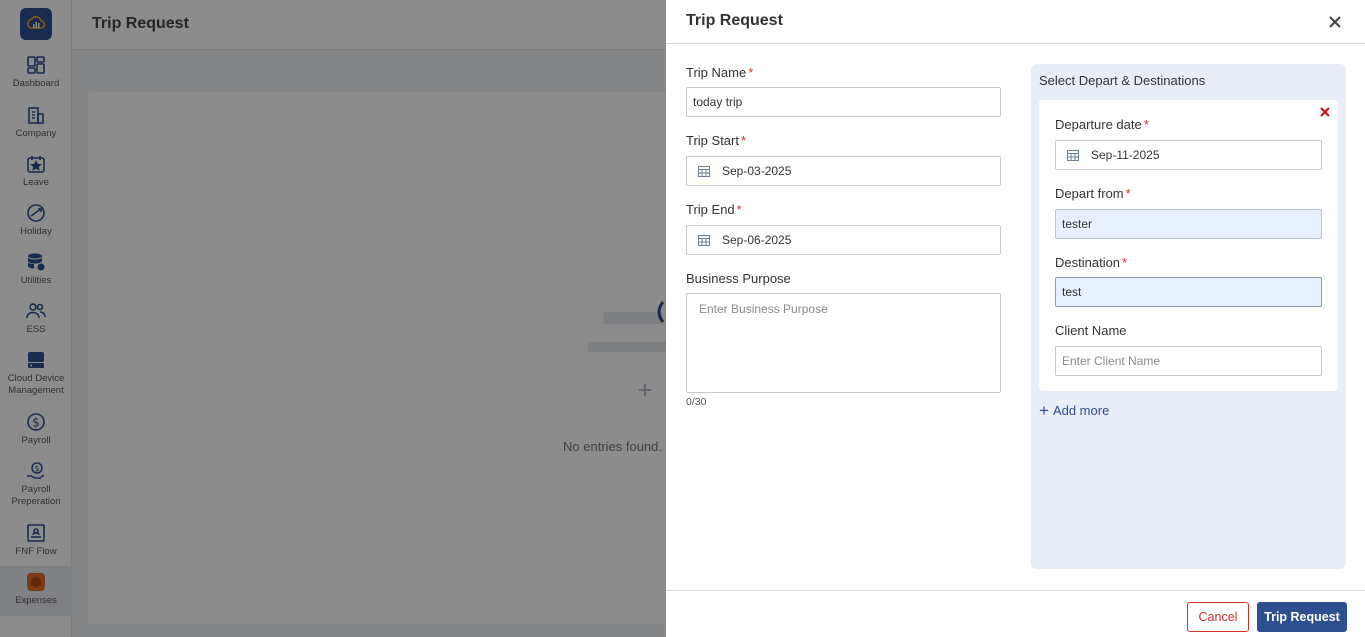 This screenshot has height=637, width=1365. What do you see at coordinates (757, 240) in the screenshot?
I see `trip-end-value: Sep-06-2025` at bounding box center [757, 240].